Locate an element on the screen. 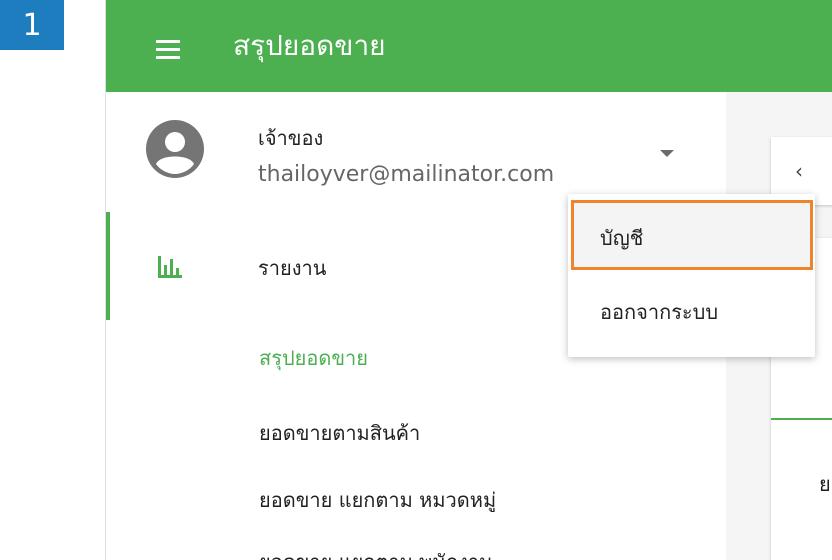  sidebar-subitem-sales-by-employee: ยอดขาย แยกตาม พนักงาน is located at coordinates (376, 553).